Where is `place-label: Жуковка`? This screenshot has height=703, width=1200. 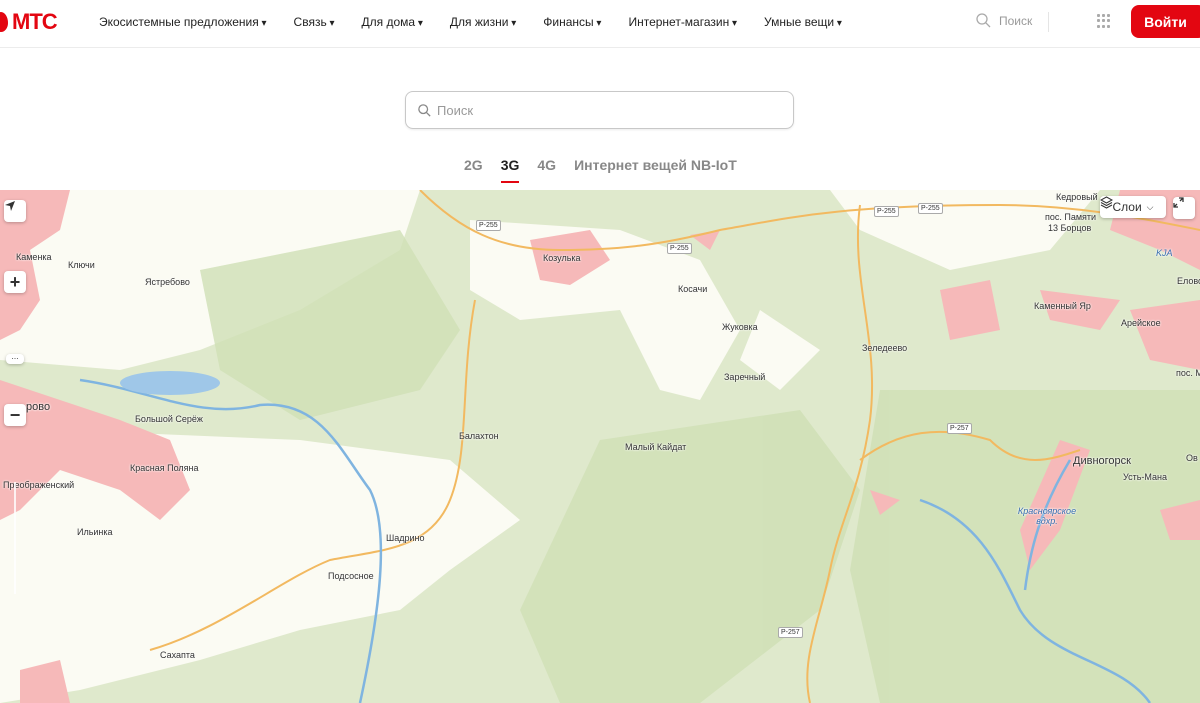 place-label: Жуковка is located at coordinates (740, 327).